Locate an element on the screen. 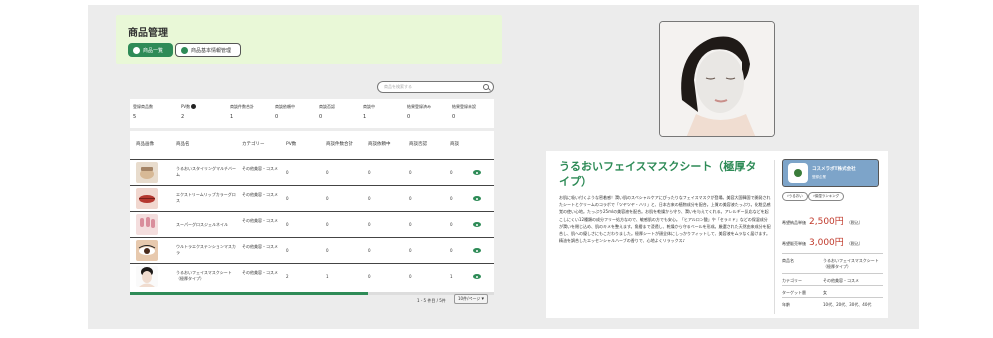 Image resolution: width=993 pixels, height=338 pixels. page-title: 商品管理 is located at coordinates (148, 33).